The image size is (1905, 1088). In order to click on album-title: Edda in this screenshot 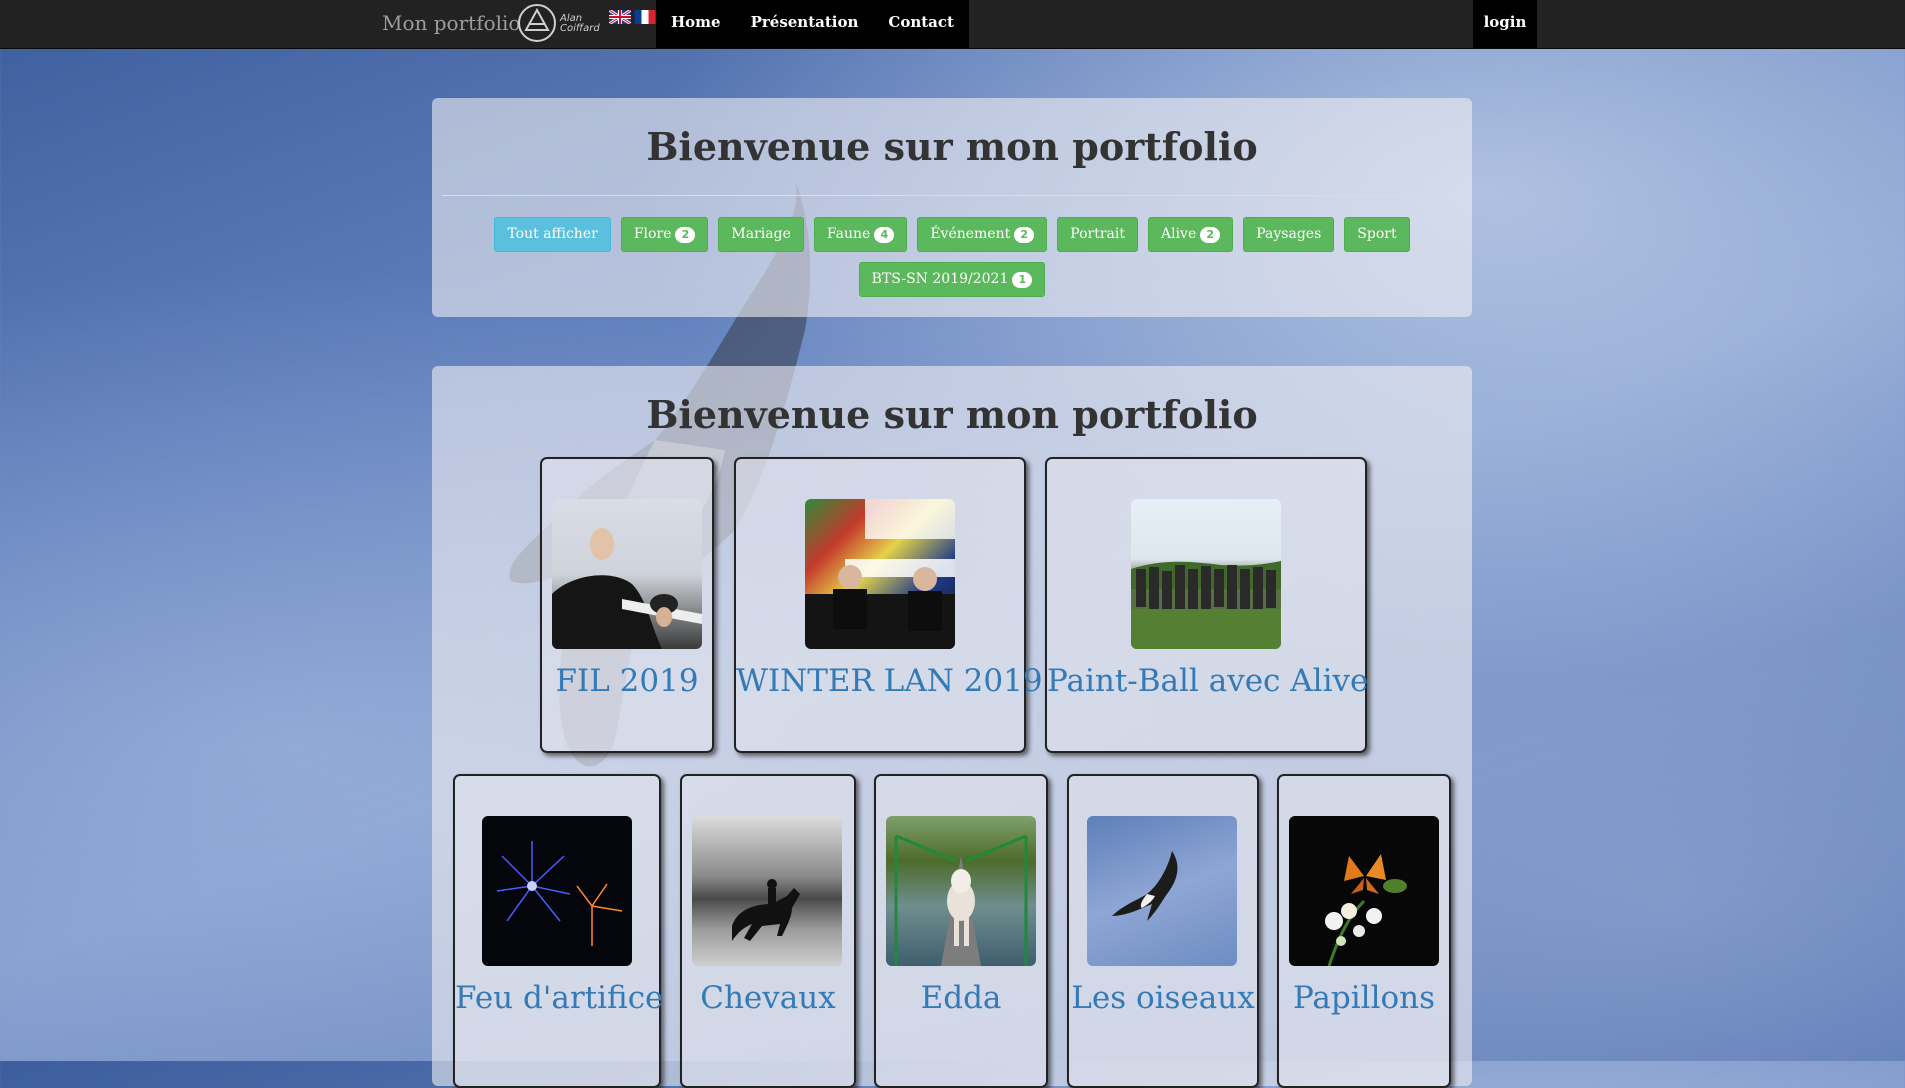, I will do `click(961, 998)`.